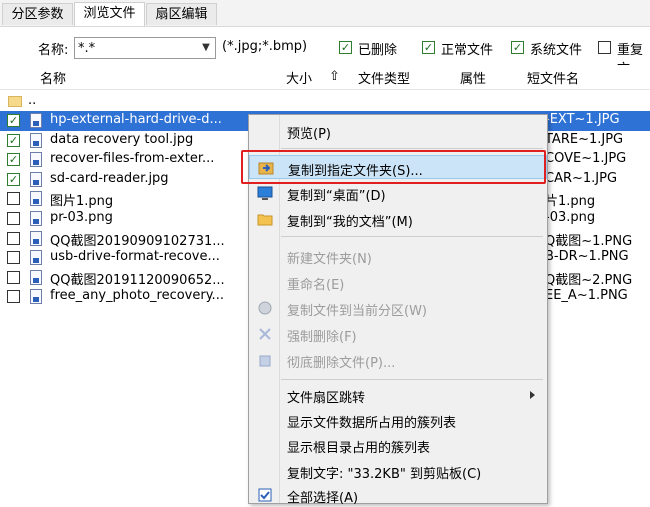  I want to click on menu-item-label: 文件扇区跳转, so click(326, 398).